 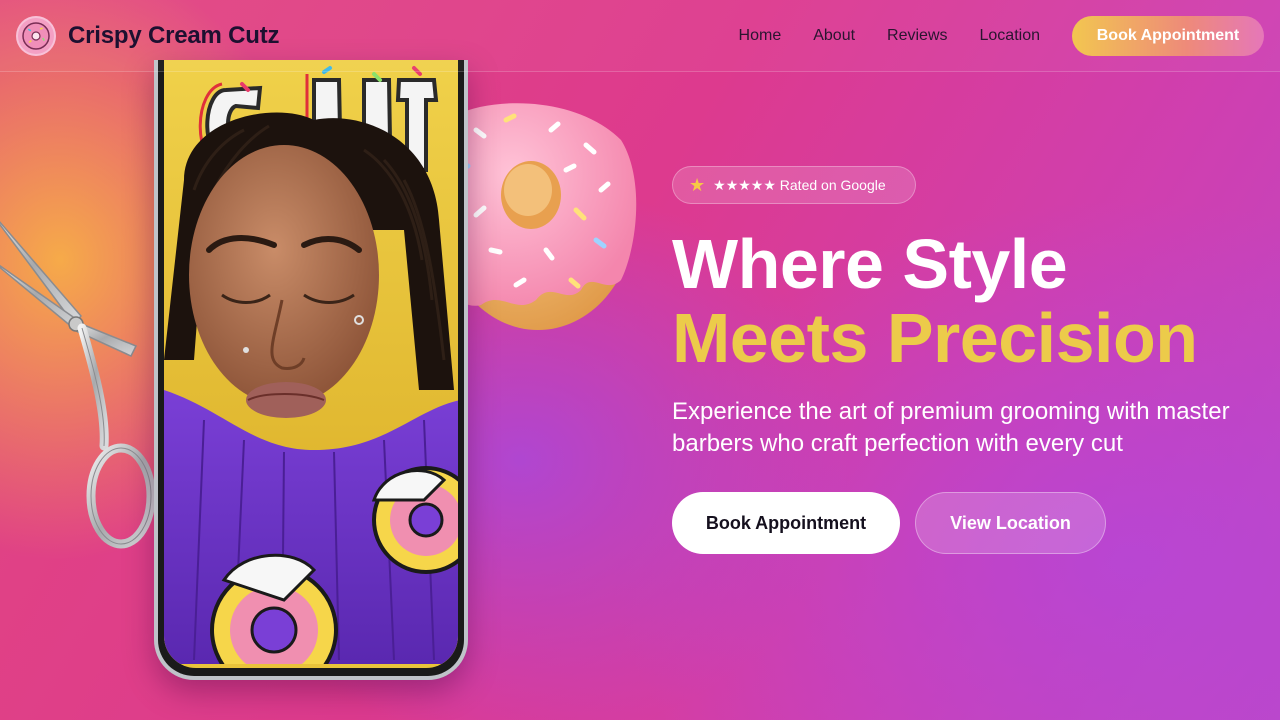 I want to click on donut-illustration, so click(x=546, y=216).